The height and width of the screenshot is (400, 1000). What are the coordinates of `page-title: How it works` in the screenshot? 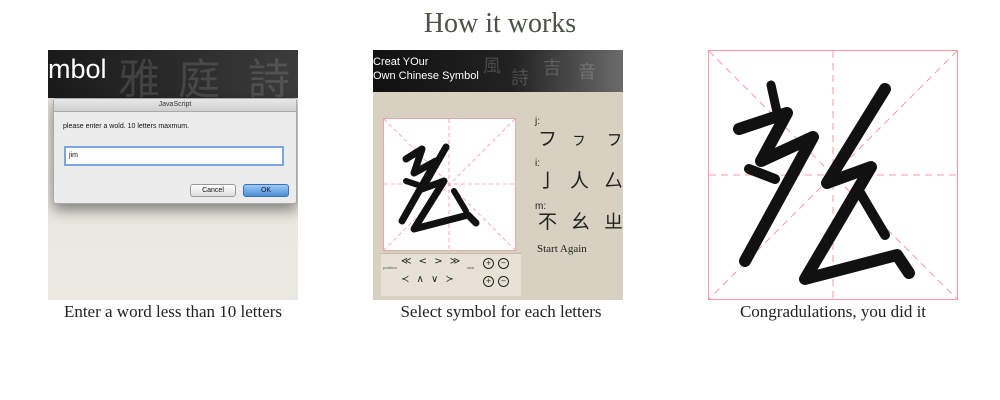 It's located at (500, 23).